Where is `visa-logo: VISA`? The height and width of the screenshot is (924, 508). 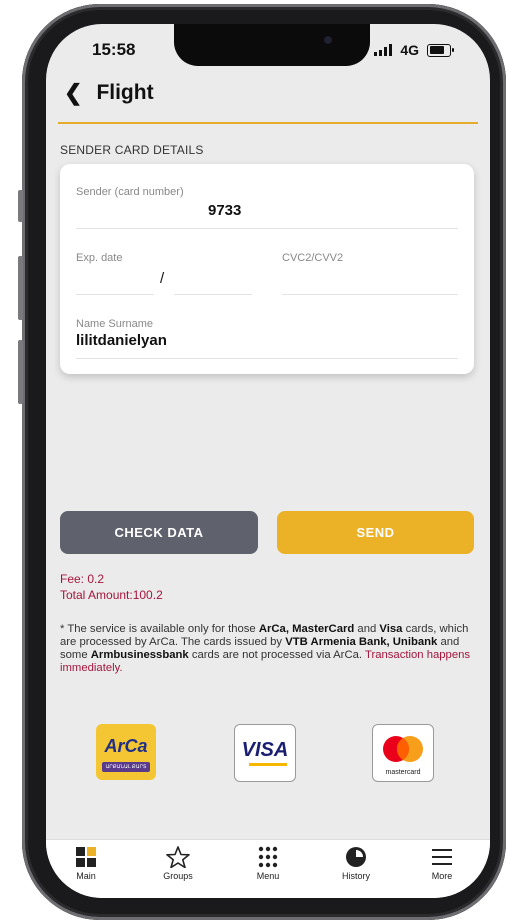 visa-logo: VISA is located at coordinates (265, 753).